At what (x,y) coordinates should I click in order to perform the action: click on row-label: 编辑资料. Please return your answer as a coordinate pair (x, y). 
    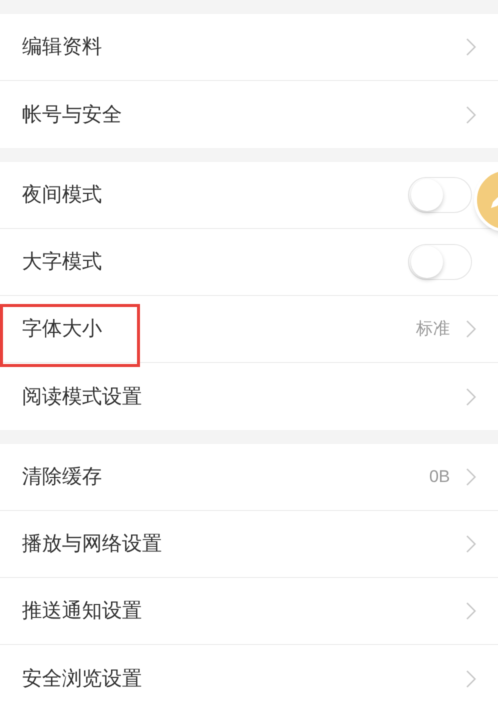
    Looking at the image, I should click on (62, 47).